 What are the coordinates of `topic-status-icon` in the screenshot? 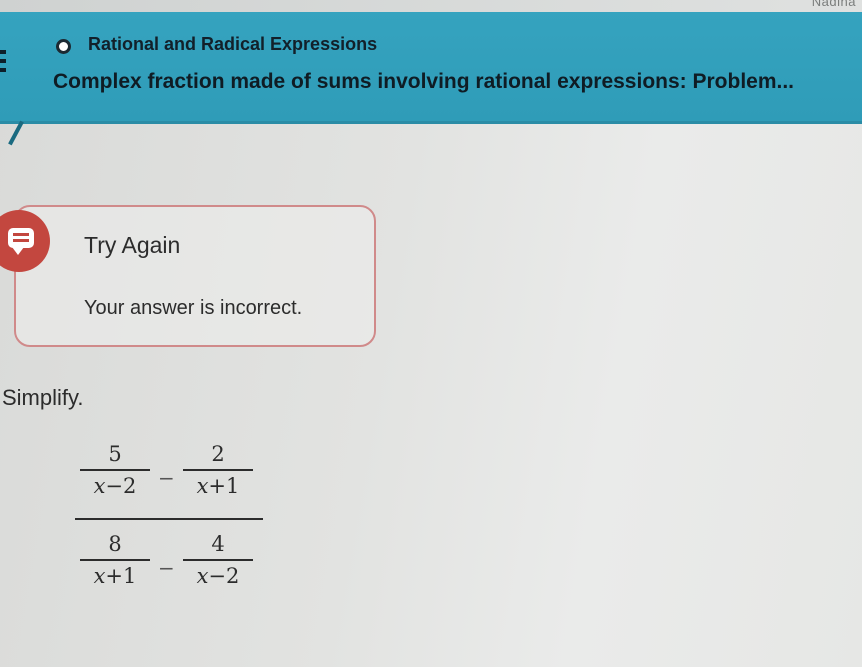 It's located at (63, 46).